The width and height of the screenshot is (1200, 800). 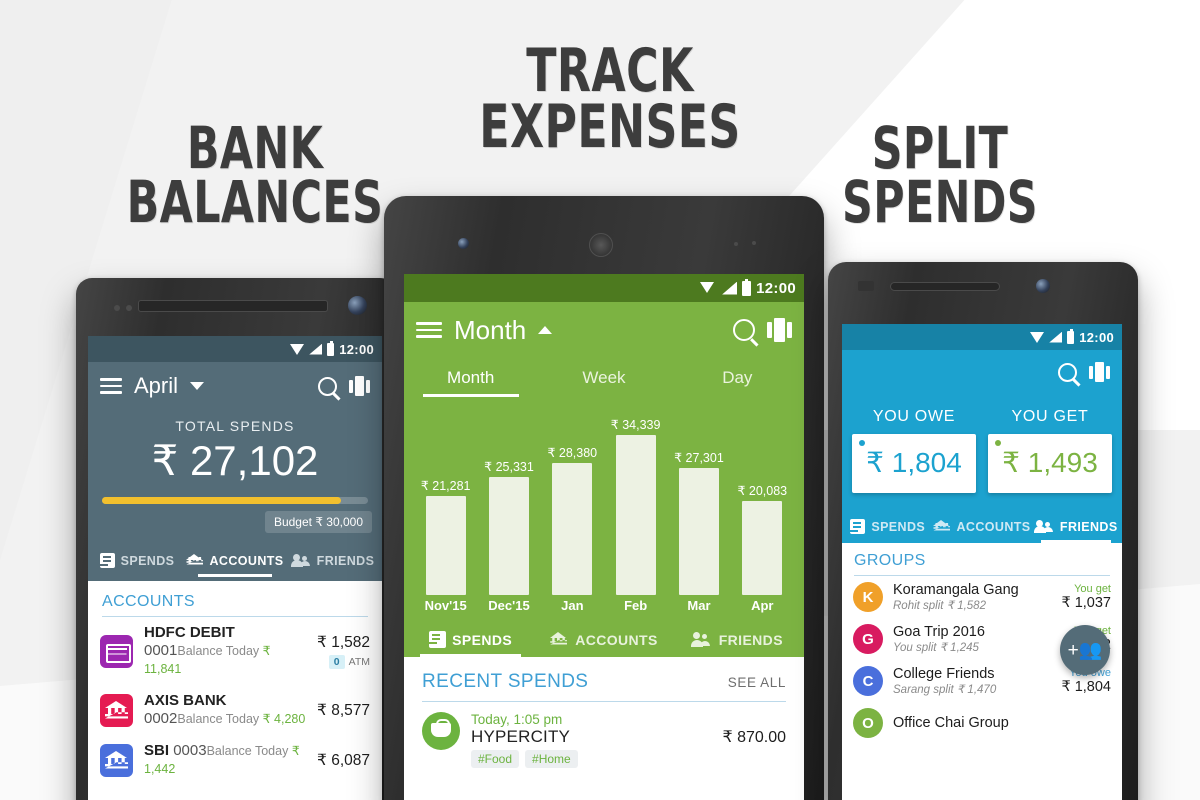 I want to click on group-avatar: O, so click(x=868, y=723).